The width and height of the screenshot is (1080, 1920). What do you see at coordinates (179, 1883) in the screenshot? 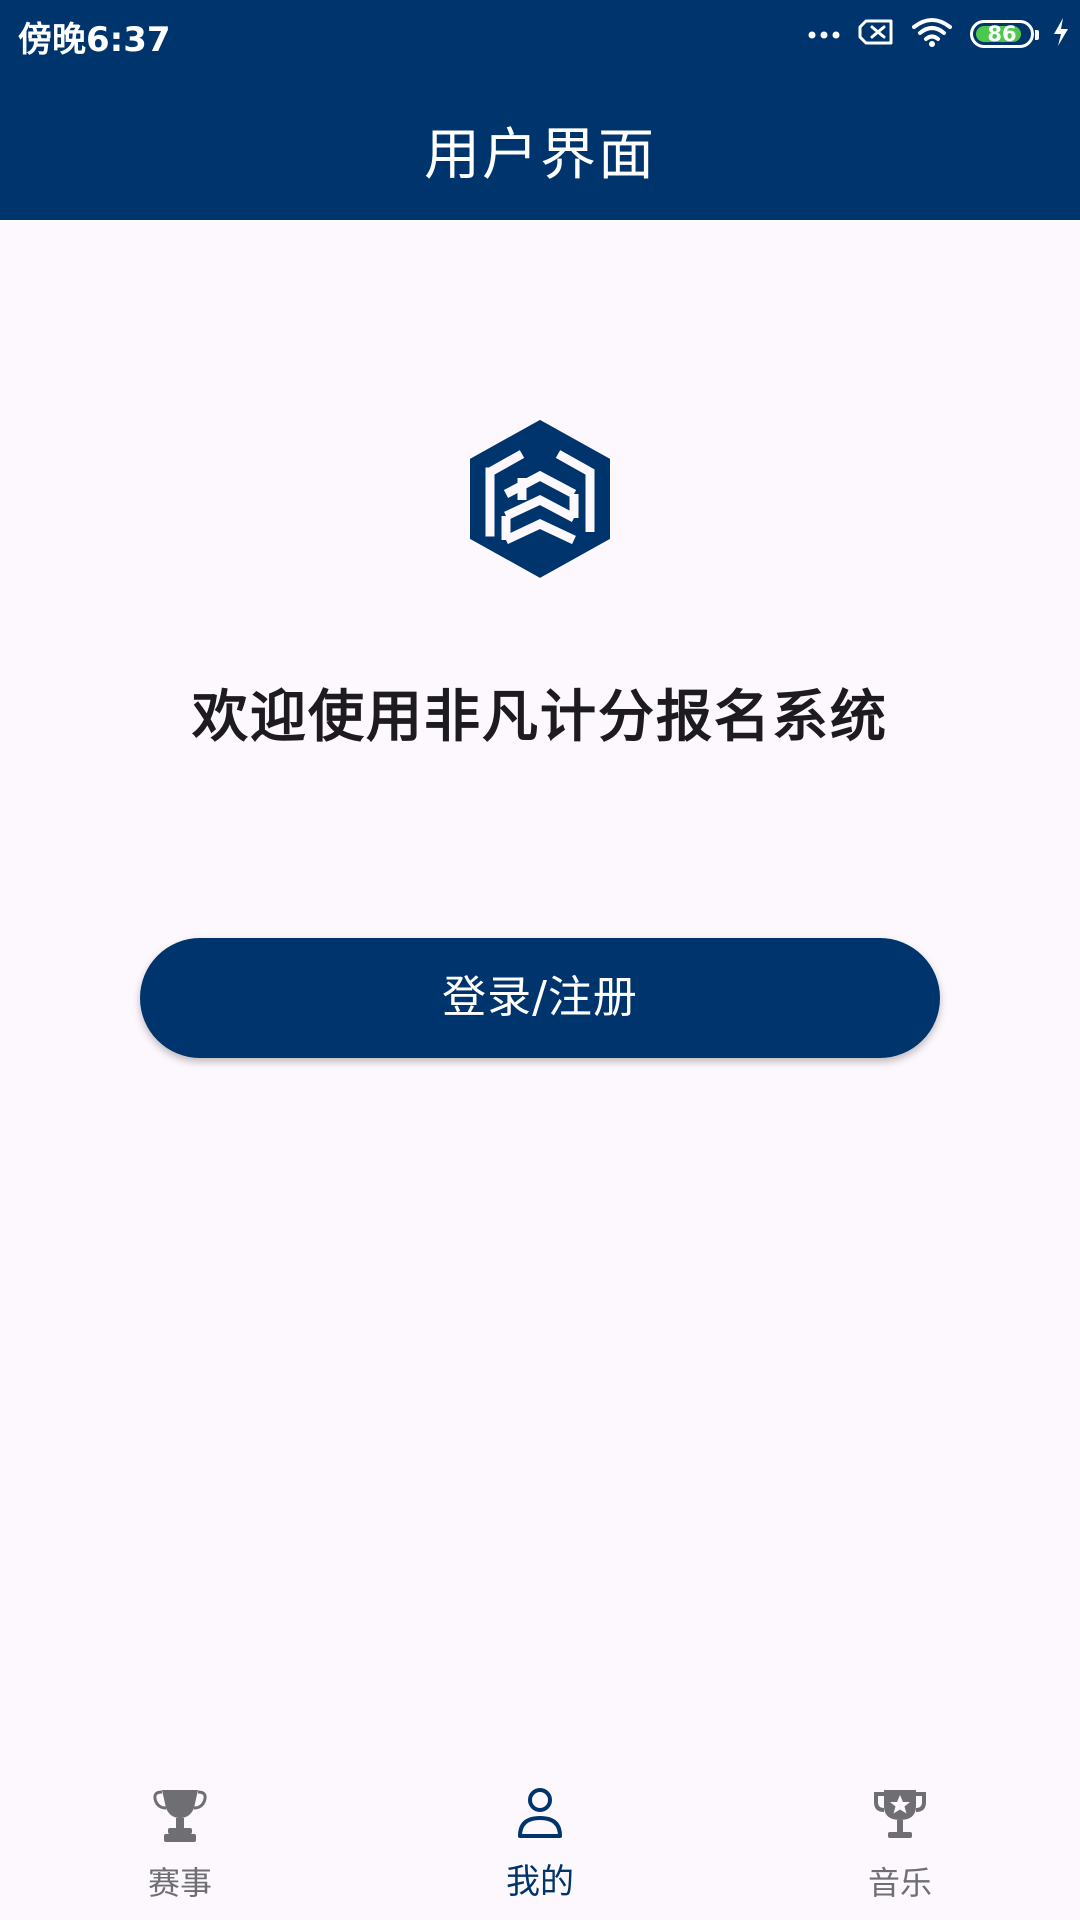
I see `nav-label-events: 赛事` at bounding box center [179, 1883].